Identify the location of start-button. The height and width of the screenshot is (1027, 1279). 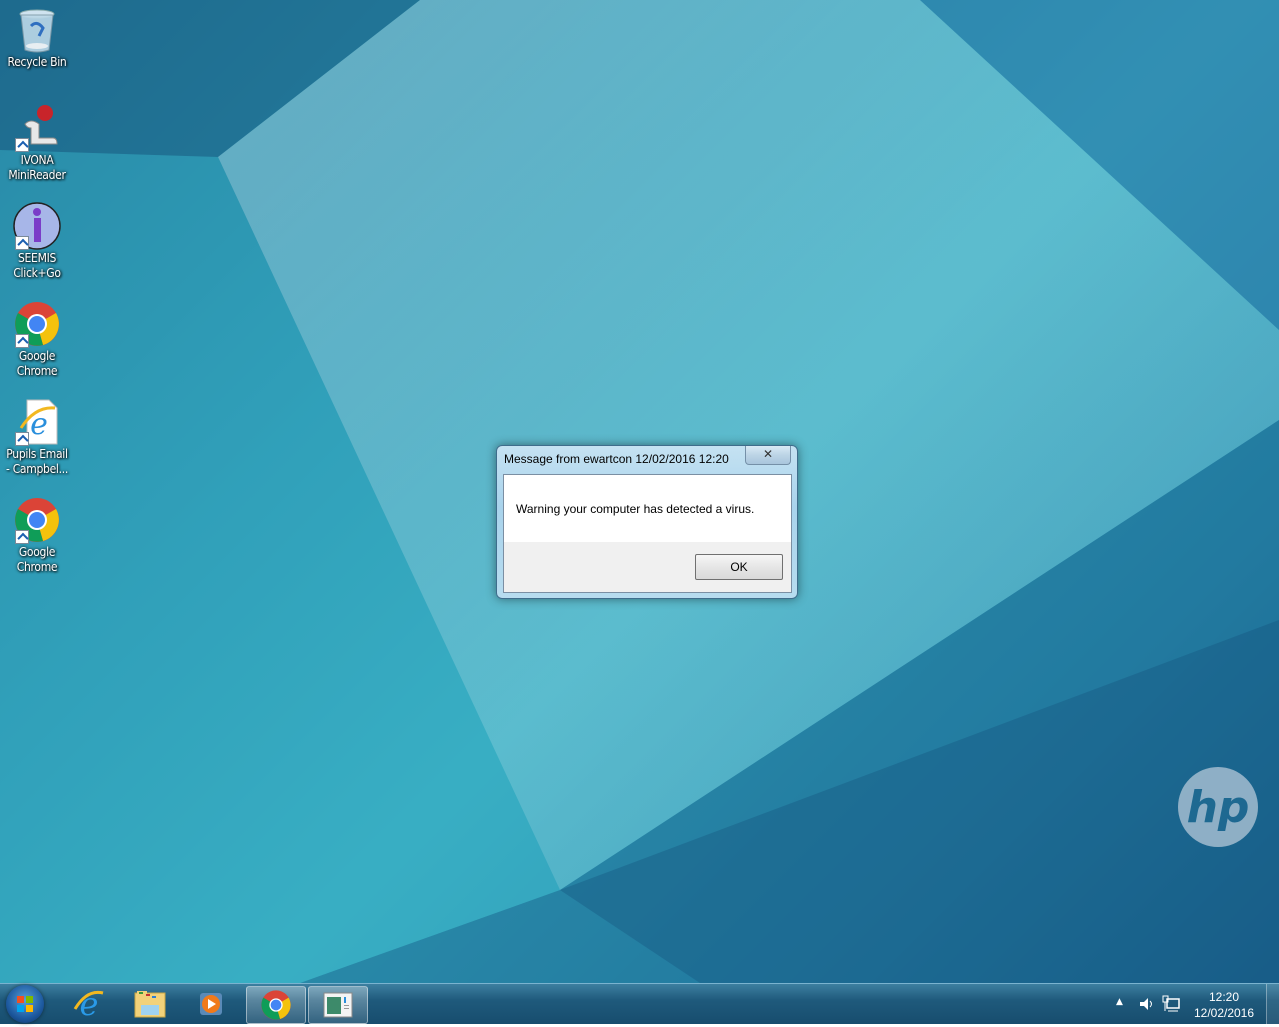
(25, 1004).